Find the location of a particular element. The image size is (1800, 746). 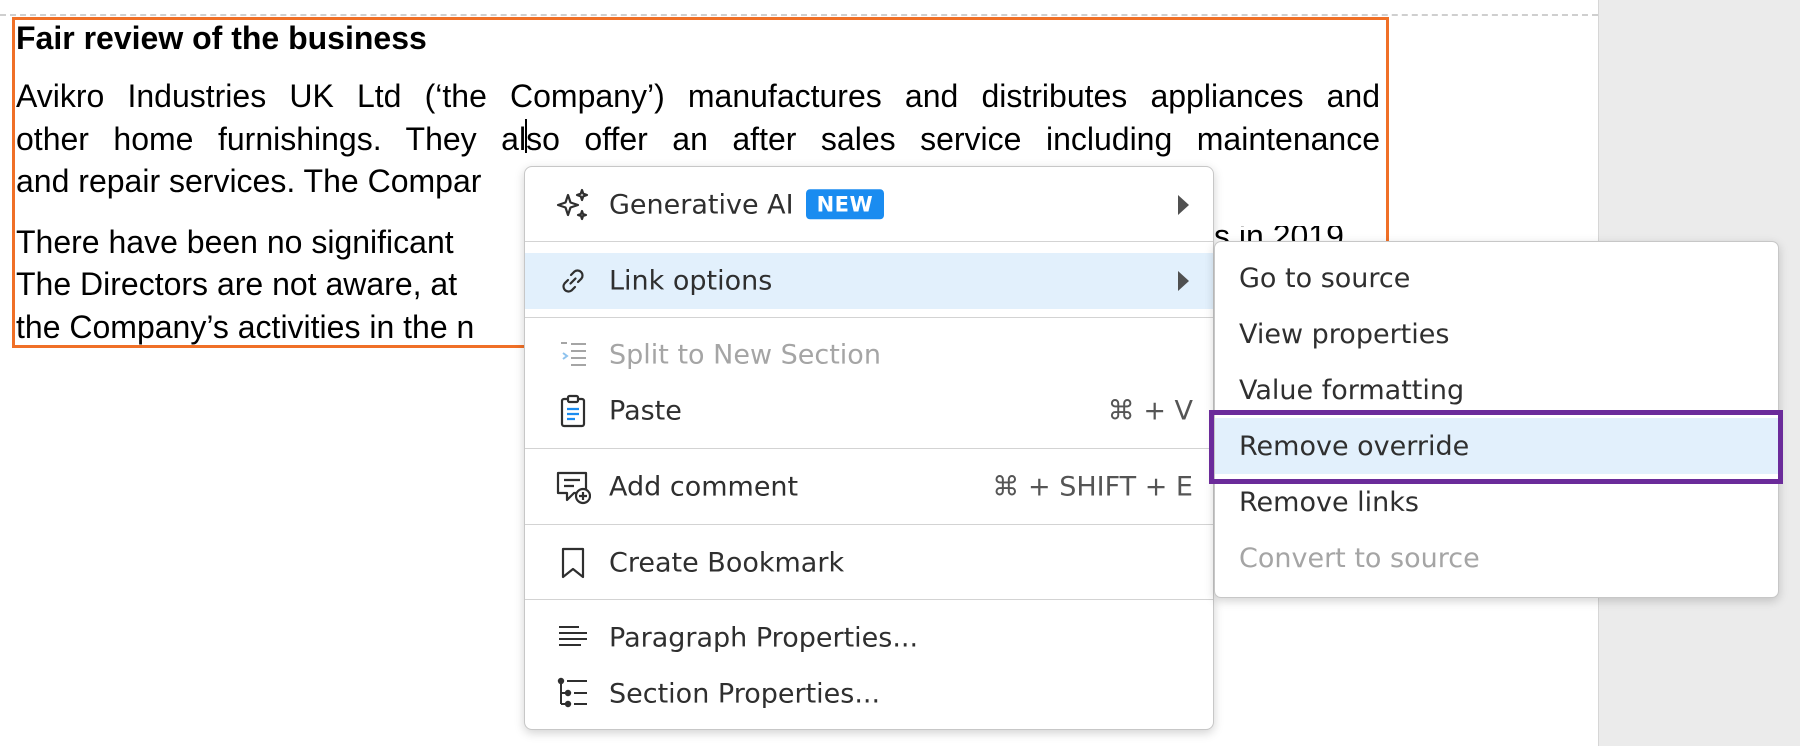

menu-item-generative-ai: Generative AI NEW is located at coordinates (869, 205).